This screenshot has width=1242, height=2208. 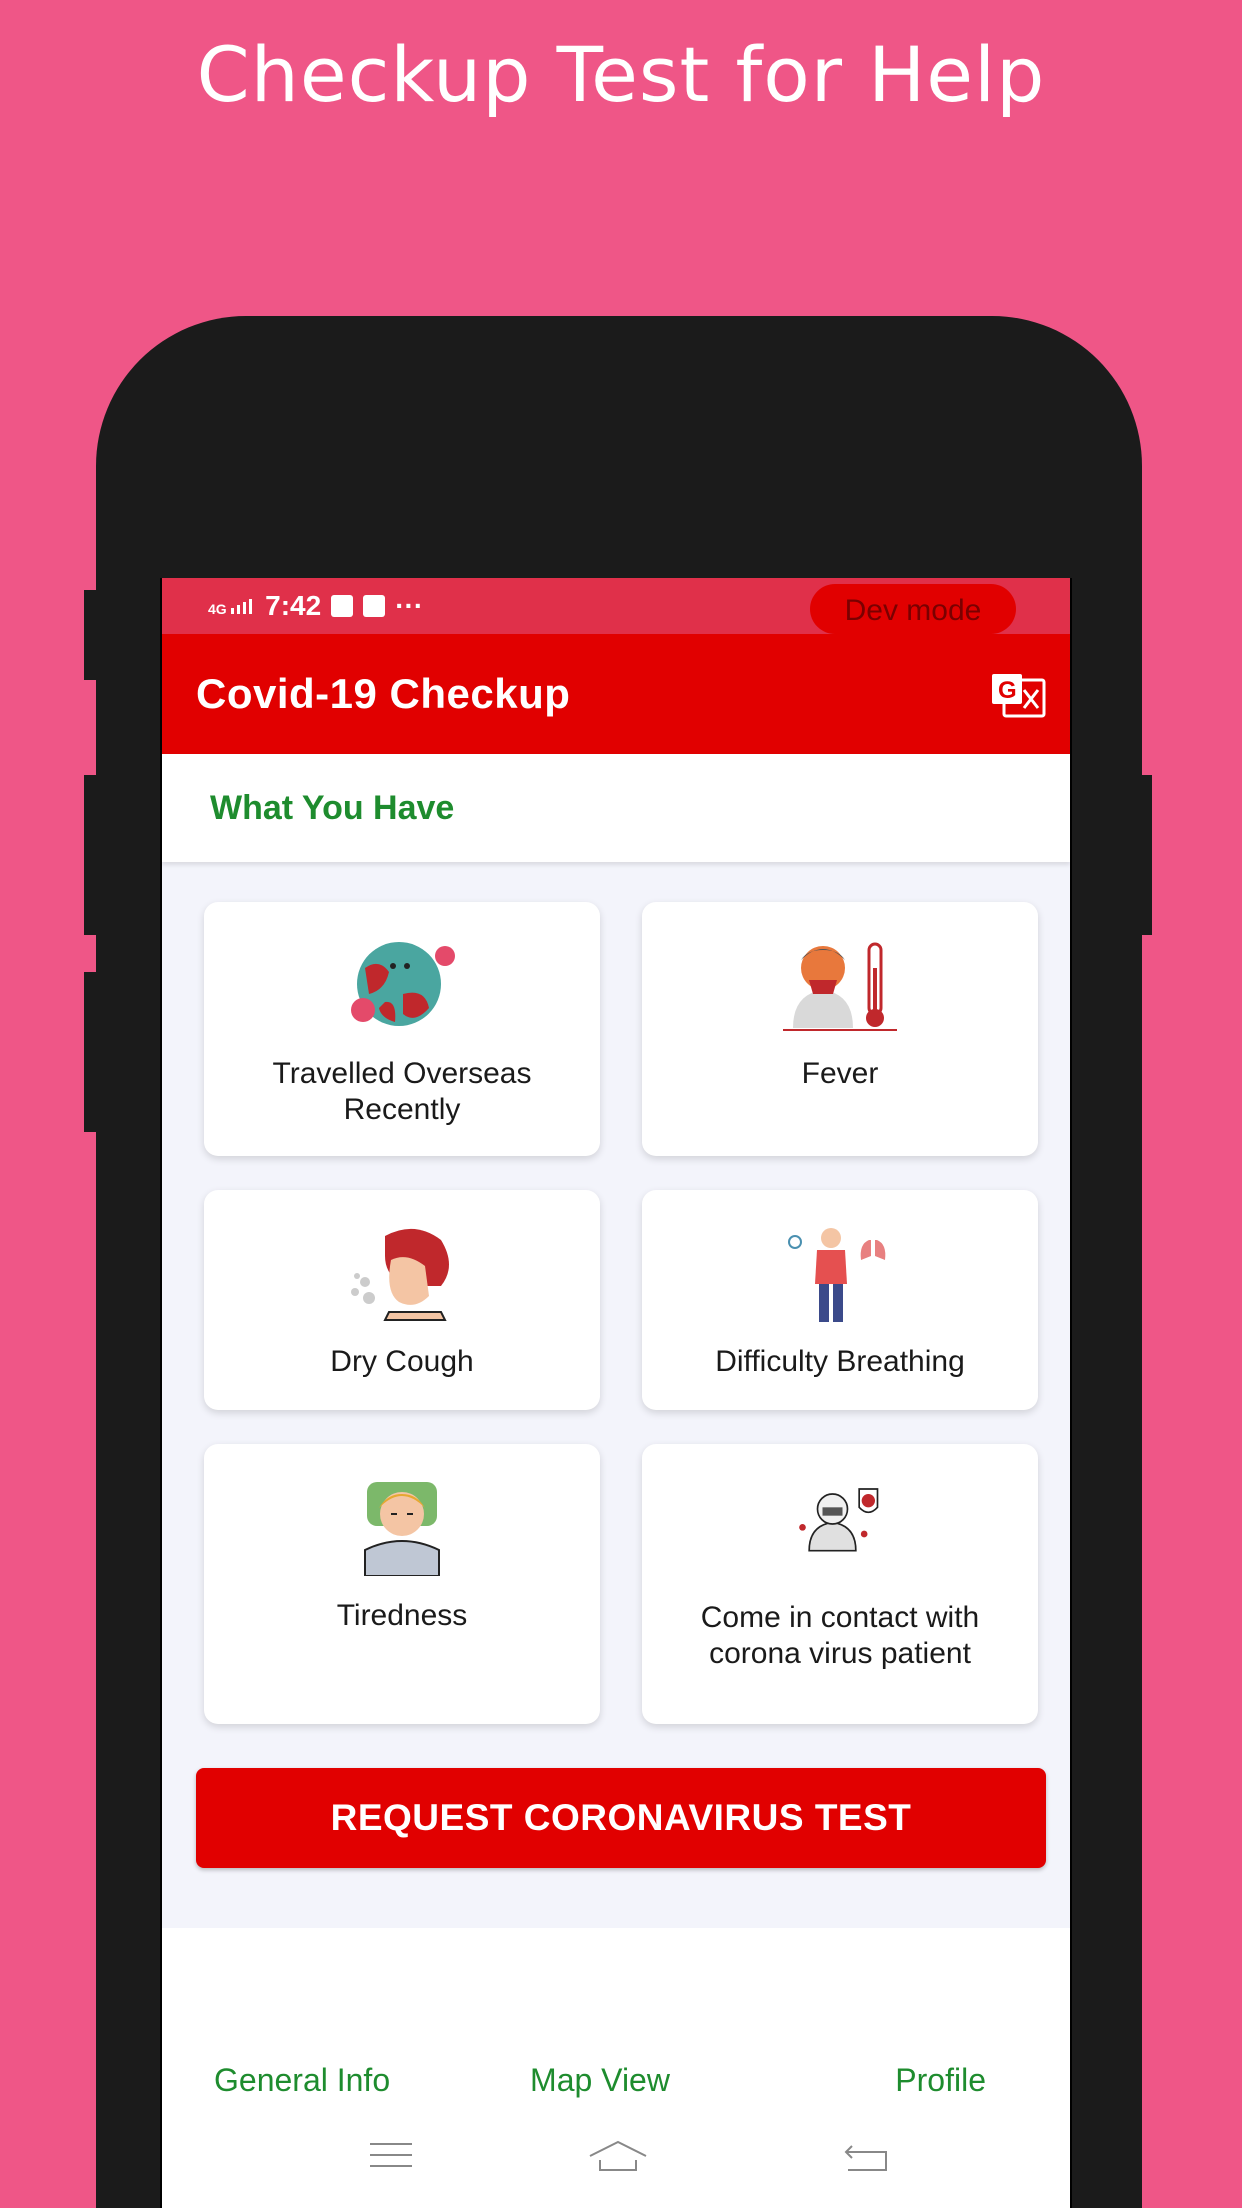 I want to click on nav-general-info: General Info, so click(x=316, y=2080).